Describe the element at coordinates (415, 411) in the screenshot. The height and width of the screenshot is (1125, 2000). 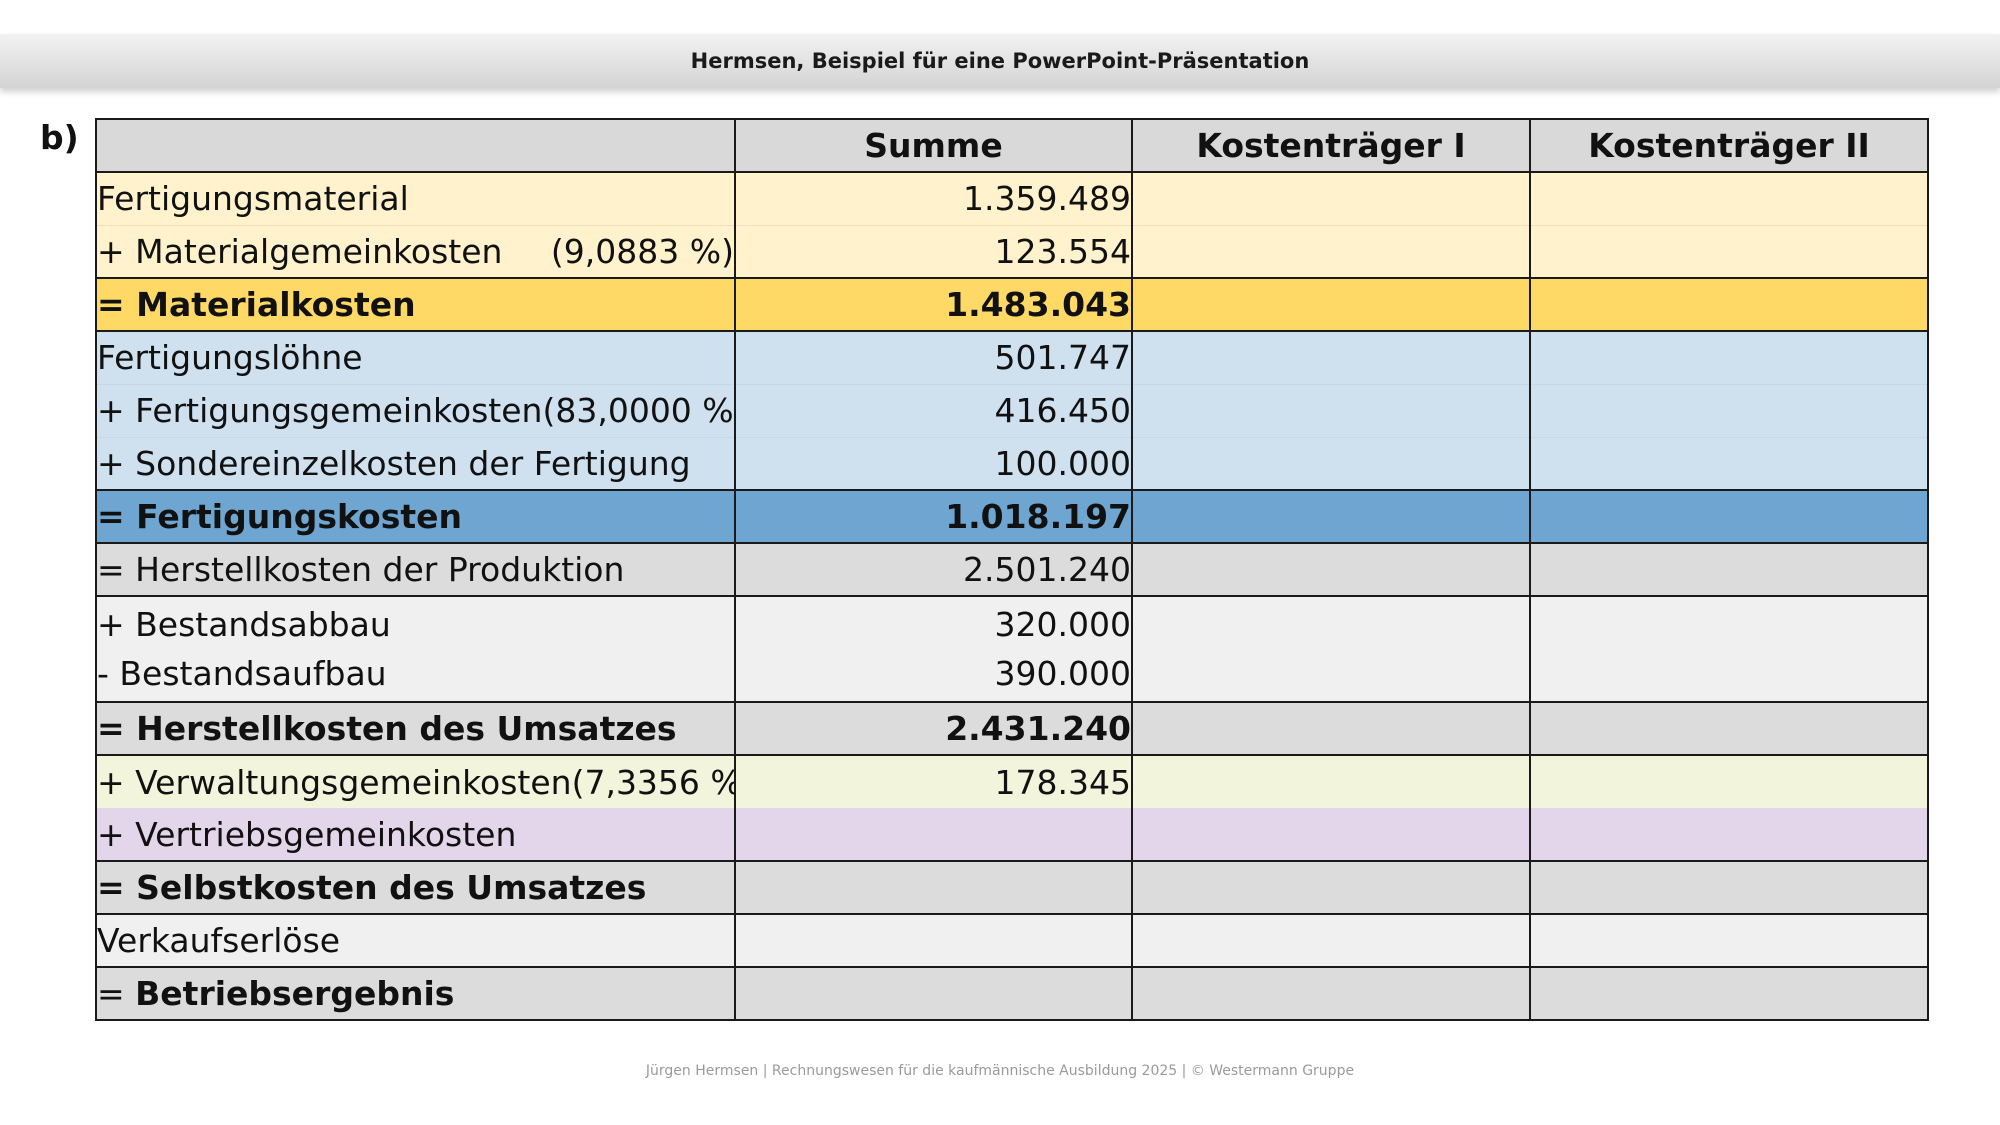
I see `row-label: + Fertigungsgemeinkosten (83,0000 %)` at that location.